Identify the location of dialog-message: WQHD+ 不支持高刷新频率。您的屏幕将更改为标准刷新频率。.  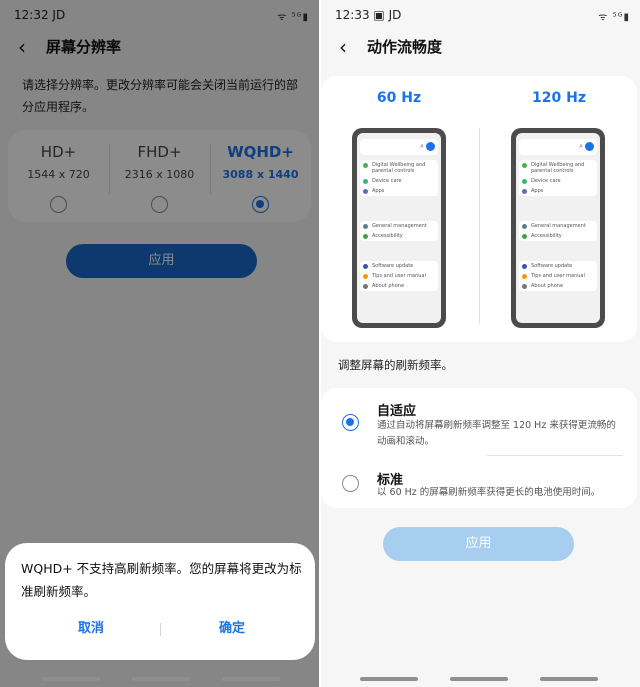
(161, 580).